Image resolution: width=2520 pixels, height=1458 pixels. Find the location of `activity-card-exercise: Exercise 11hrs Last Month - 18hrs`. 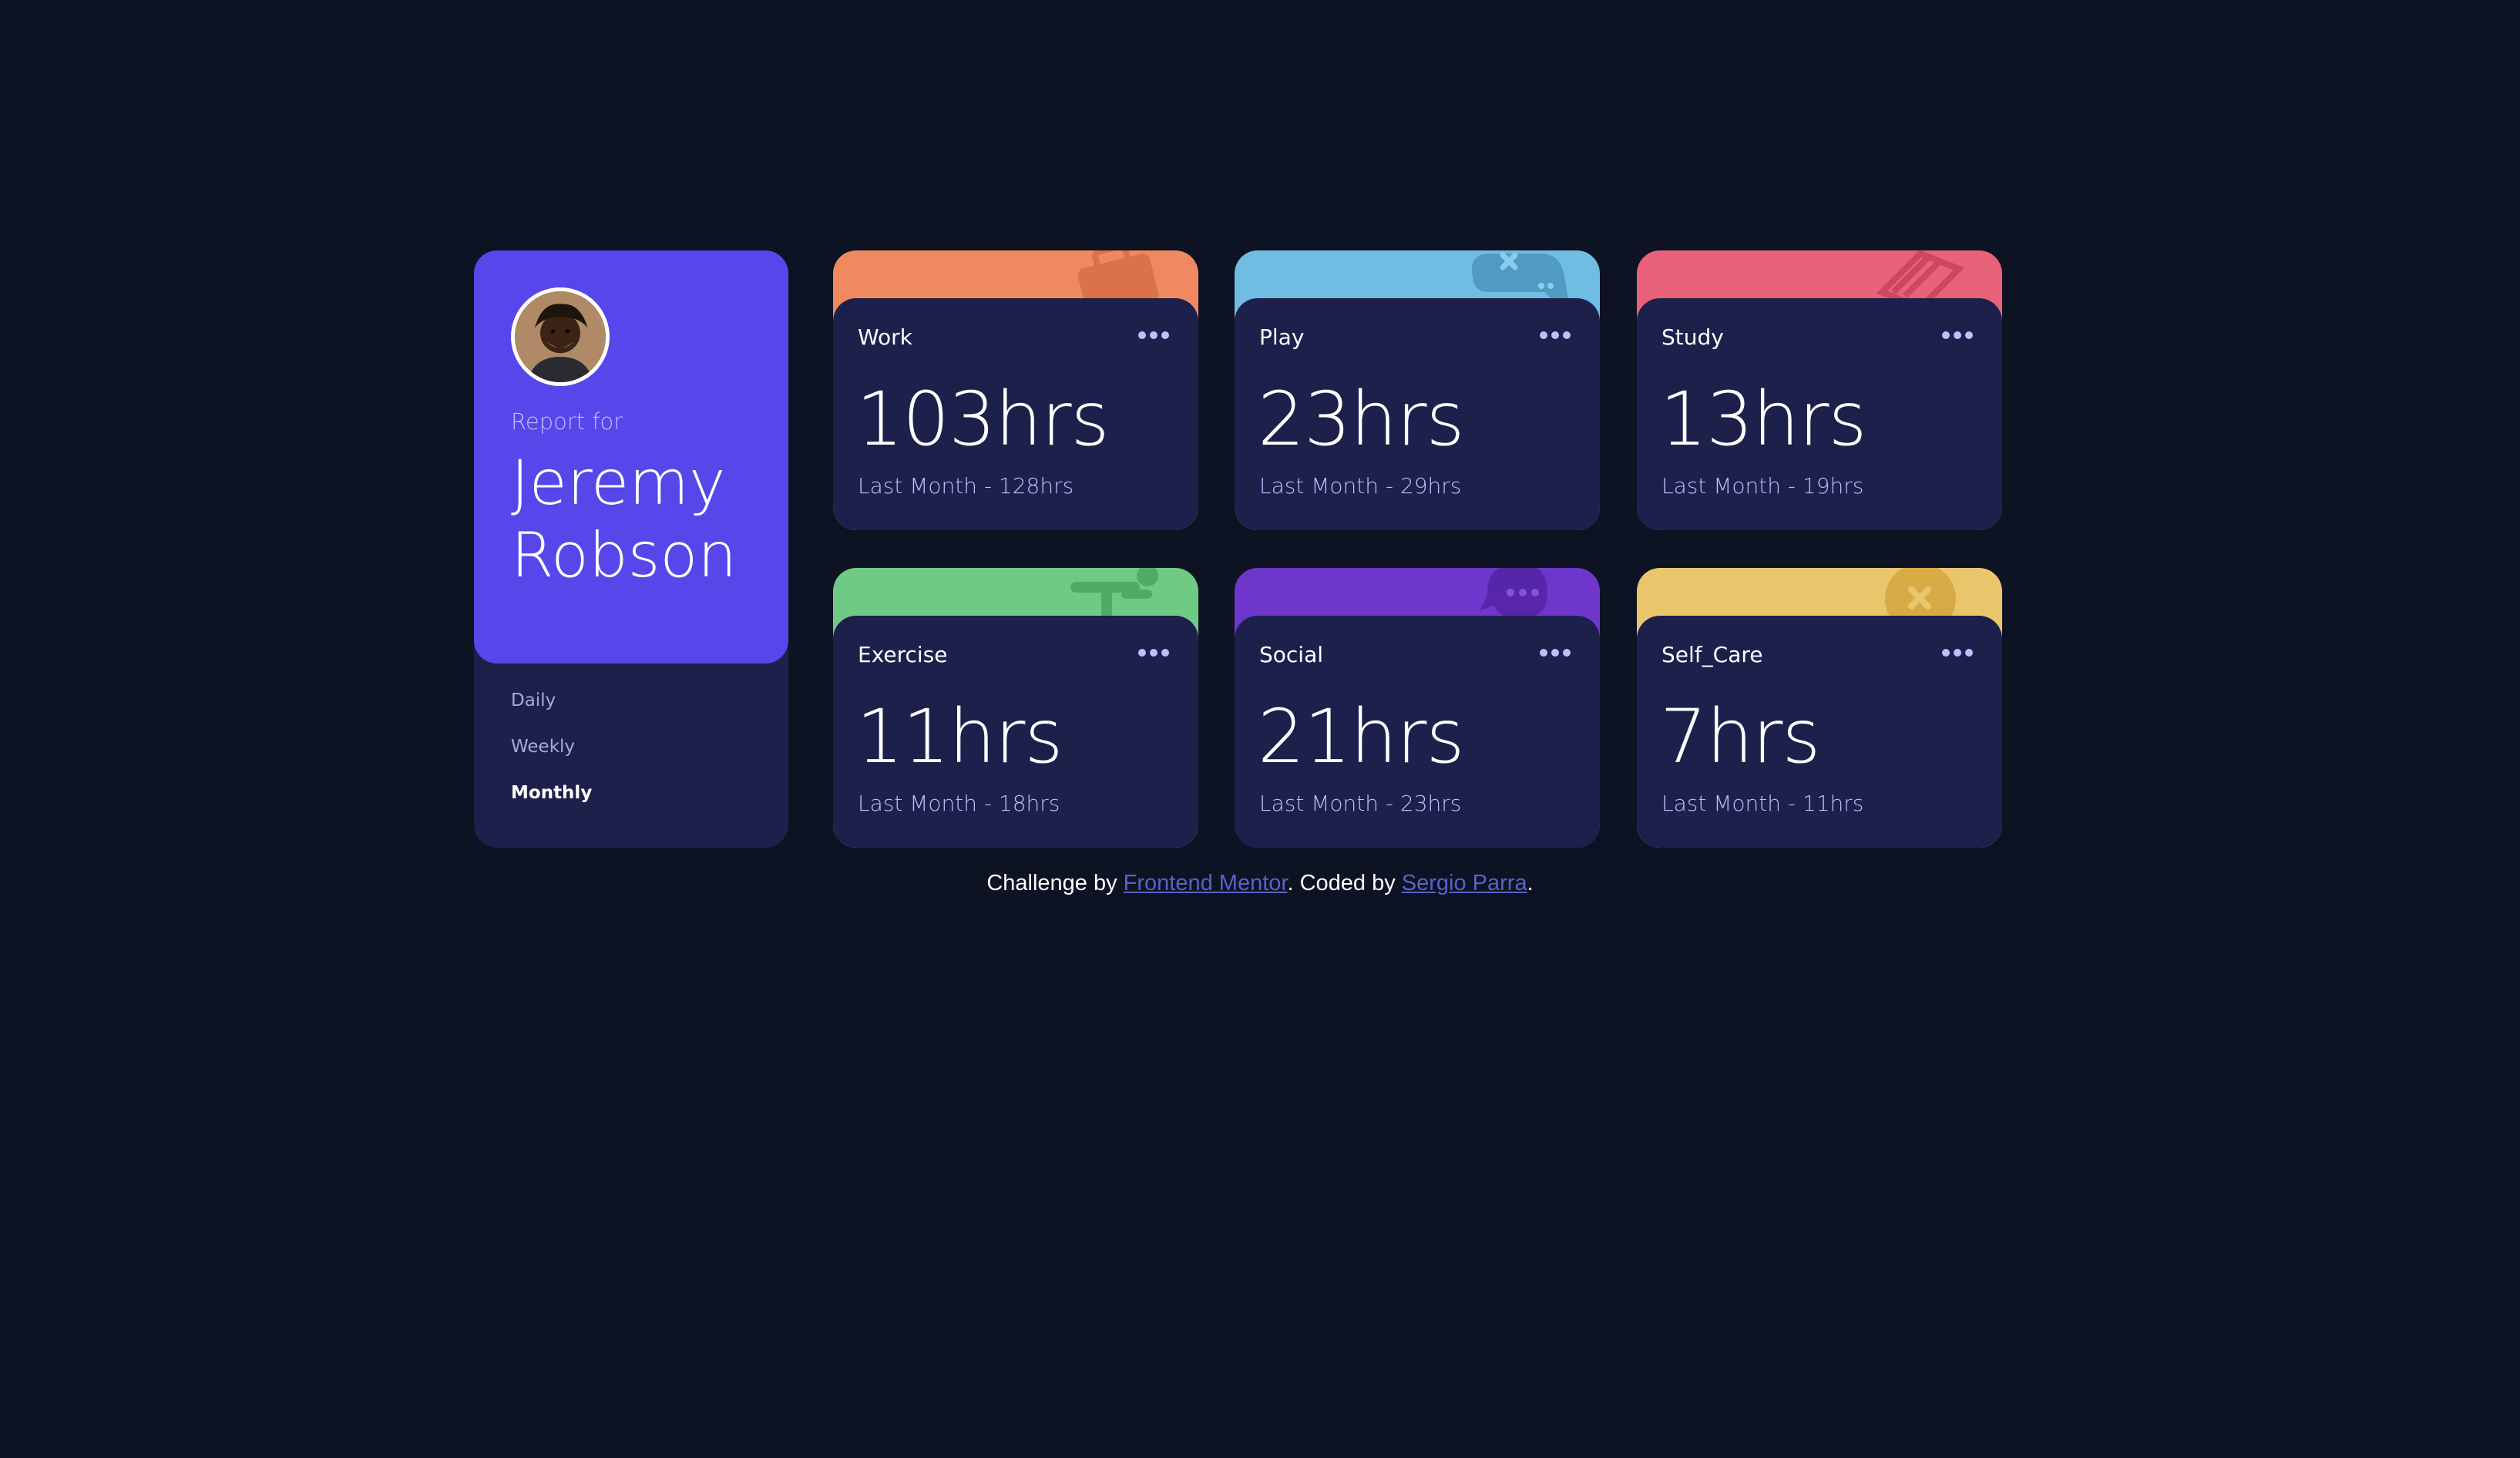

activity-card-exercise: Exercise 11hrs Last Month - 18hrs is located at coordinates (1016, 708).